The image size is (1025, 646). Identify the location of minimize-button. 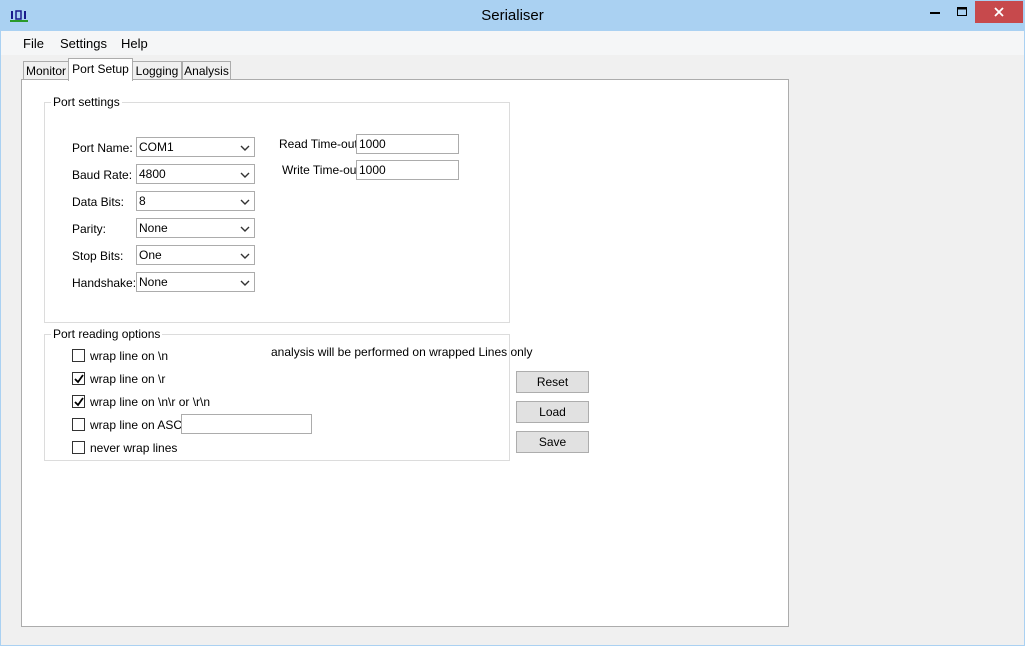
(935, 12).